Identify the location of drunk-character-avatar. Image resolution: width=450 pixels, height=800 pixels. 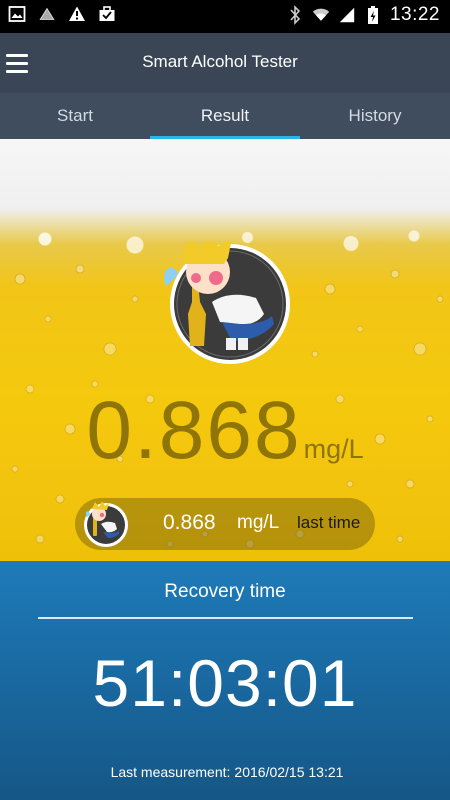
(230, 300).